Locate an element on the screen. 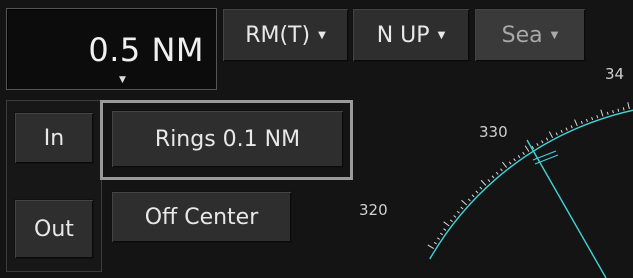  off-center-button: Off Center is located at coordinates (201, 217).